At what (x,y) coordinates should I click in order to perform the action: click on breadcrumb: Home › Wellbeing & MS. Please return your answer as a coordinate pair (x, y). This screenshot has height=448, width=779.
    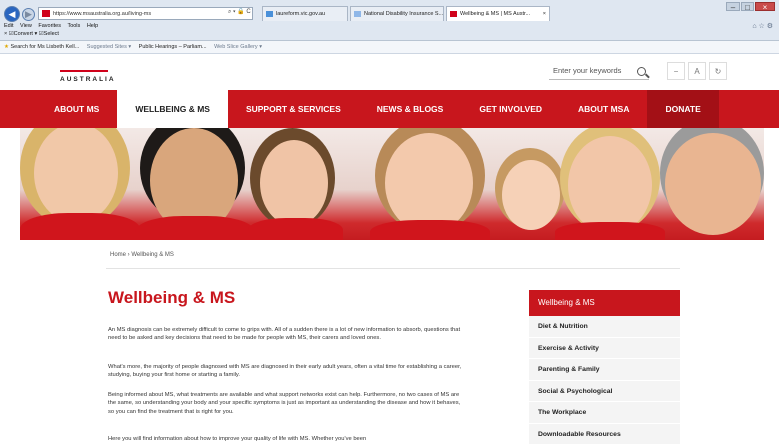
    Looking at the image, I should click on (142, 255).